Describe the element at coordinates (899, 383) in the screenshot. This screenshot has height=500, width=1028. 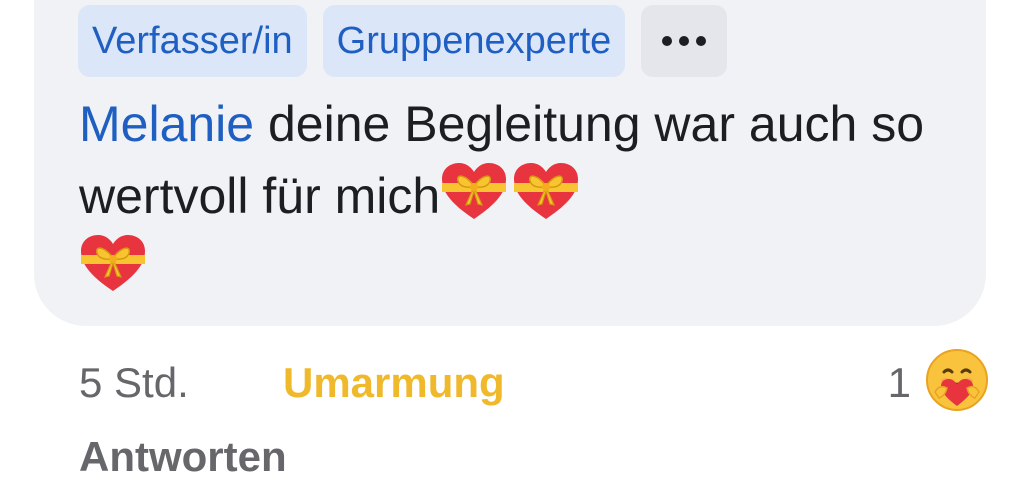
I see `reaction-count: 1` at that location.